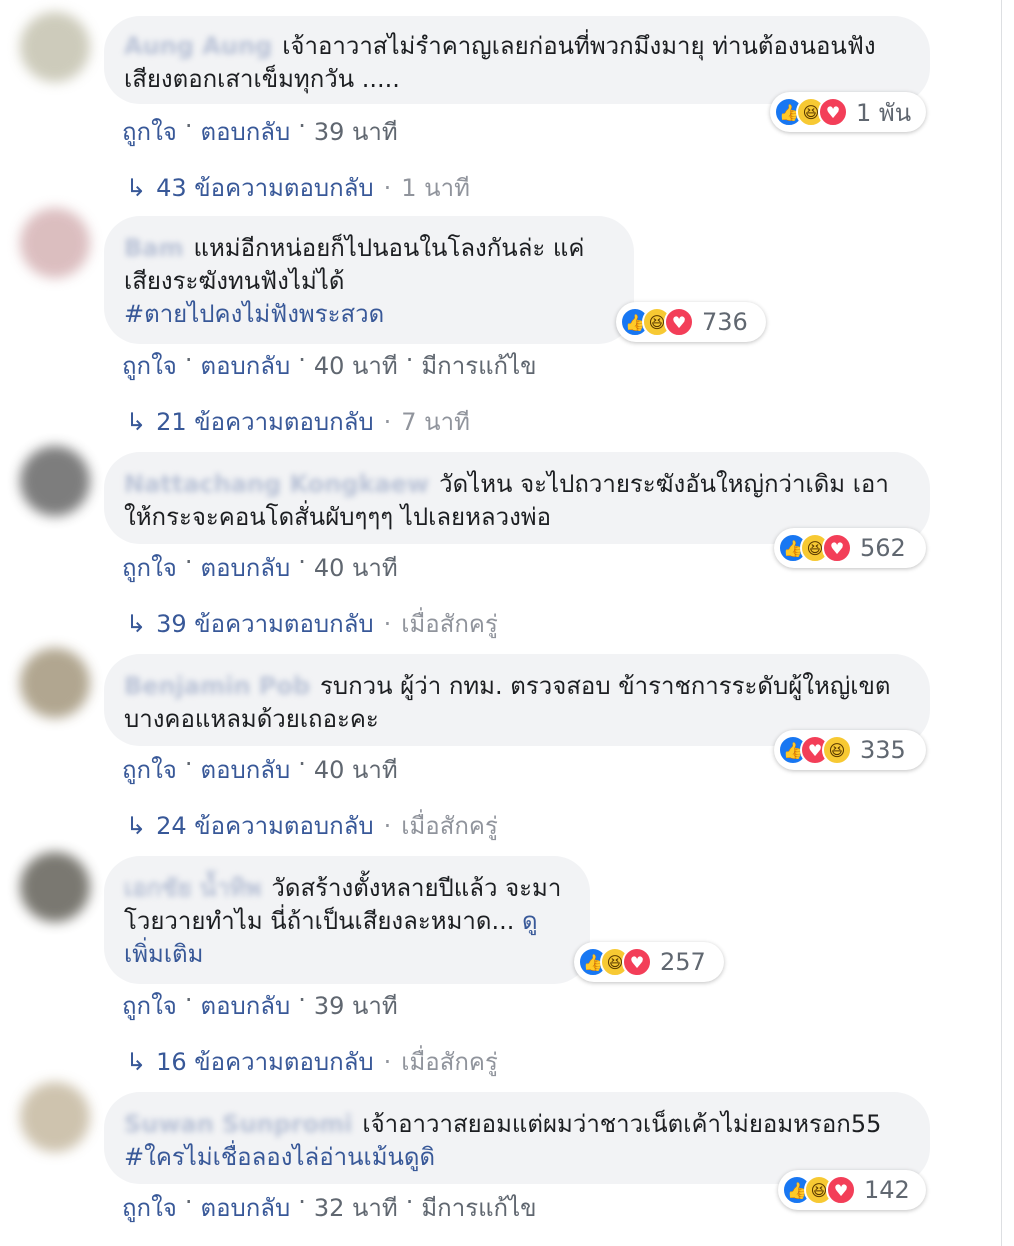 The height and width of the screenshot is (1246, 1014). Describe the element at coordinates (883, 548) in the screenshot. I see `reaction-count: 562` at that location.